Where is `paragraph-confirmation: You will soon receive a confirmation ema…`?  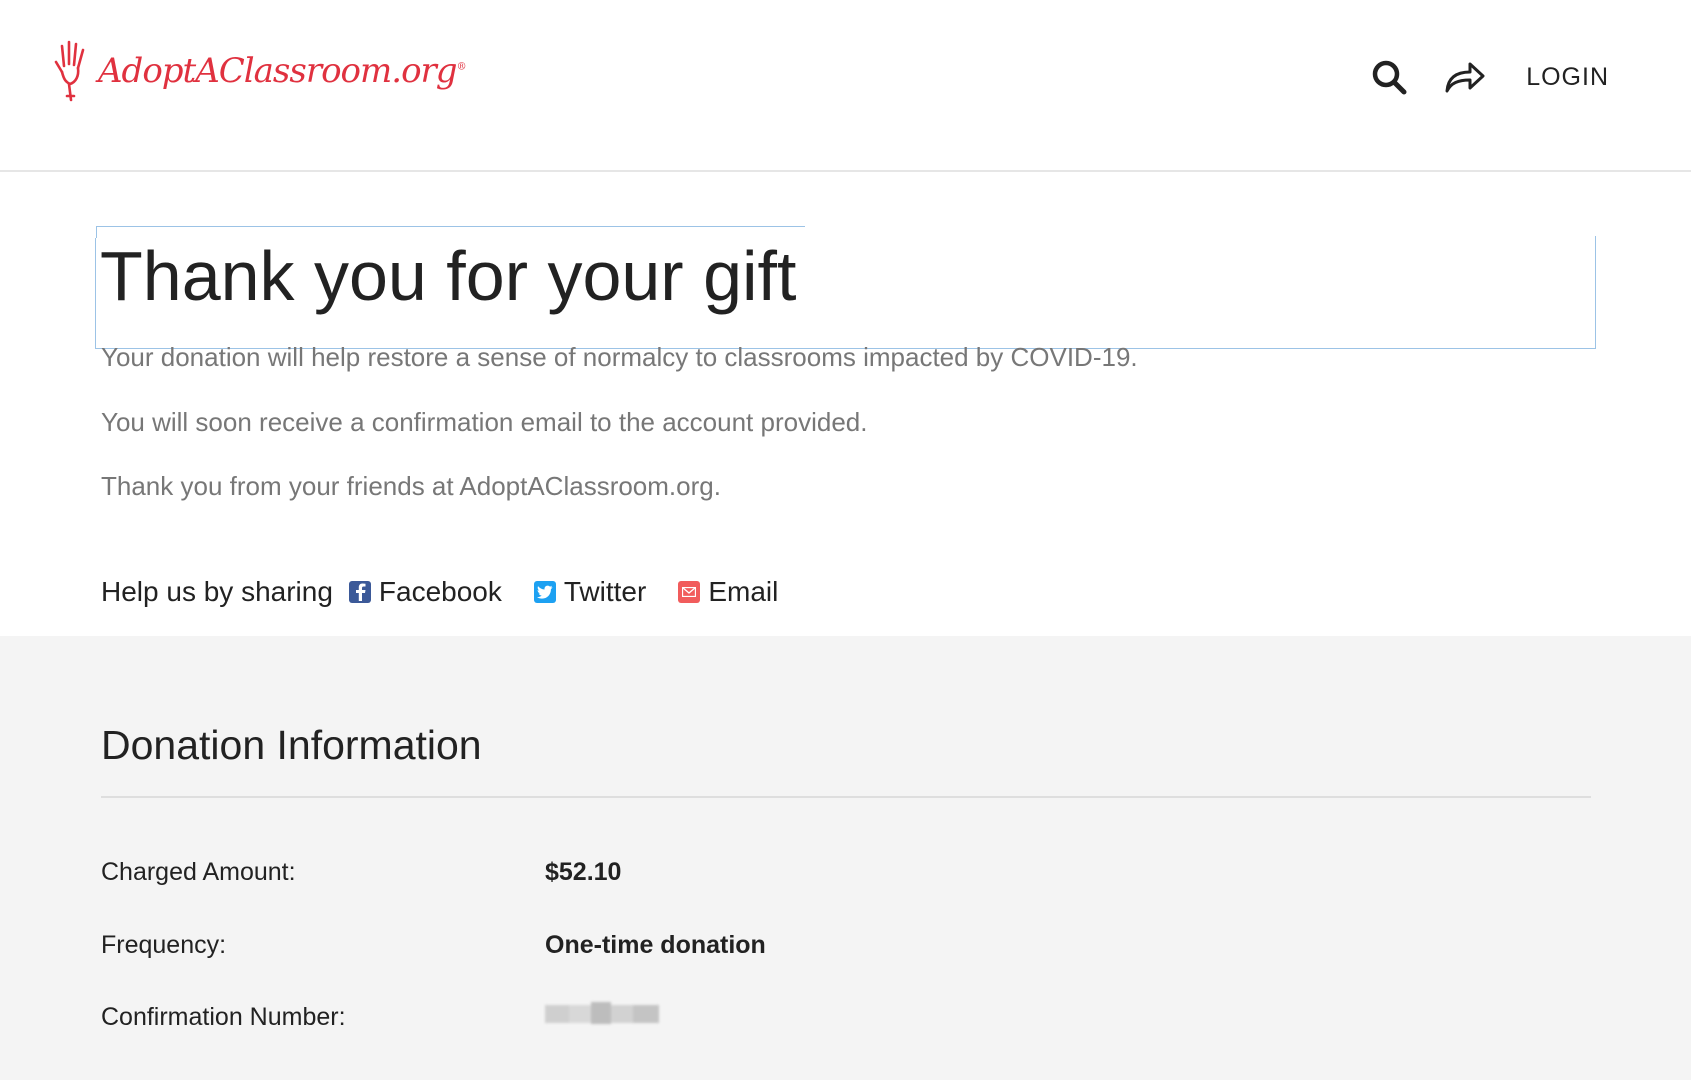
paragraph-confirmation: You will soon receive a confirmation ema… is located at coordinates (484, 422).